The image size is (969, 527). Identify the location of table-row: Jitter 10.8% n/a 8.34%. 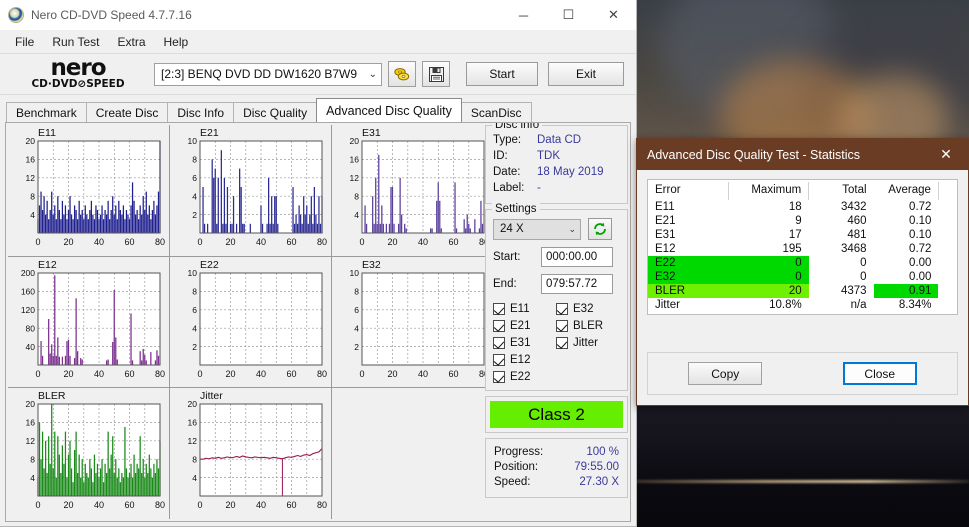
(802, 305).